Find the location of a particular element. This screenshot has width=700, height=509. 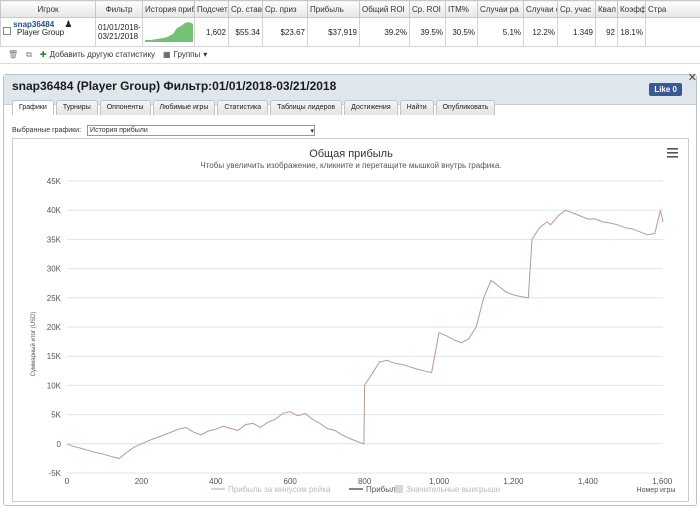

filter-to: 03/21/2018 is located at coordinates (118, 36).